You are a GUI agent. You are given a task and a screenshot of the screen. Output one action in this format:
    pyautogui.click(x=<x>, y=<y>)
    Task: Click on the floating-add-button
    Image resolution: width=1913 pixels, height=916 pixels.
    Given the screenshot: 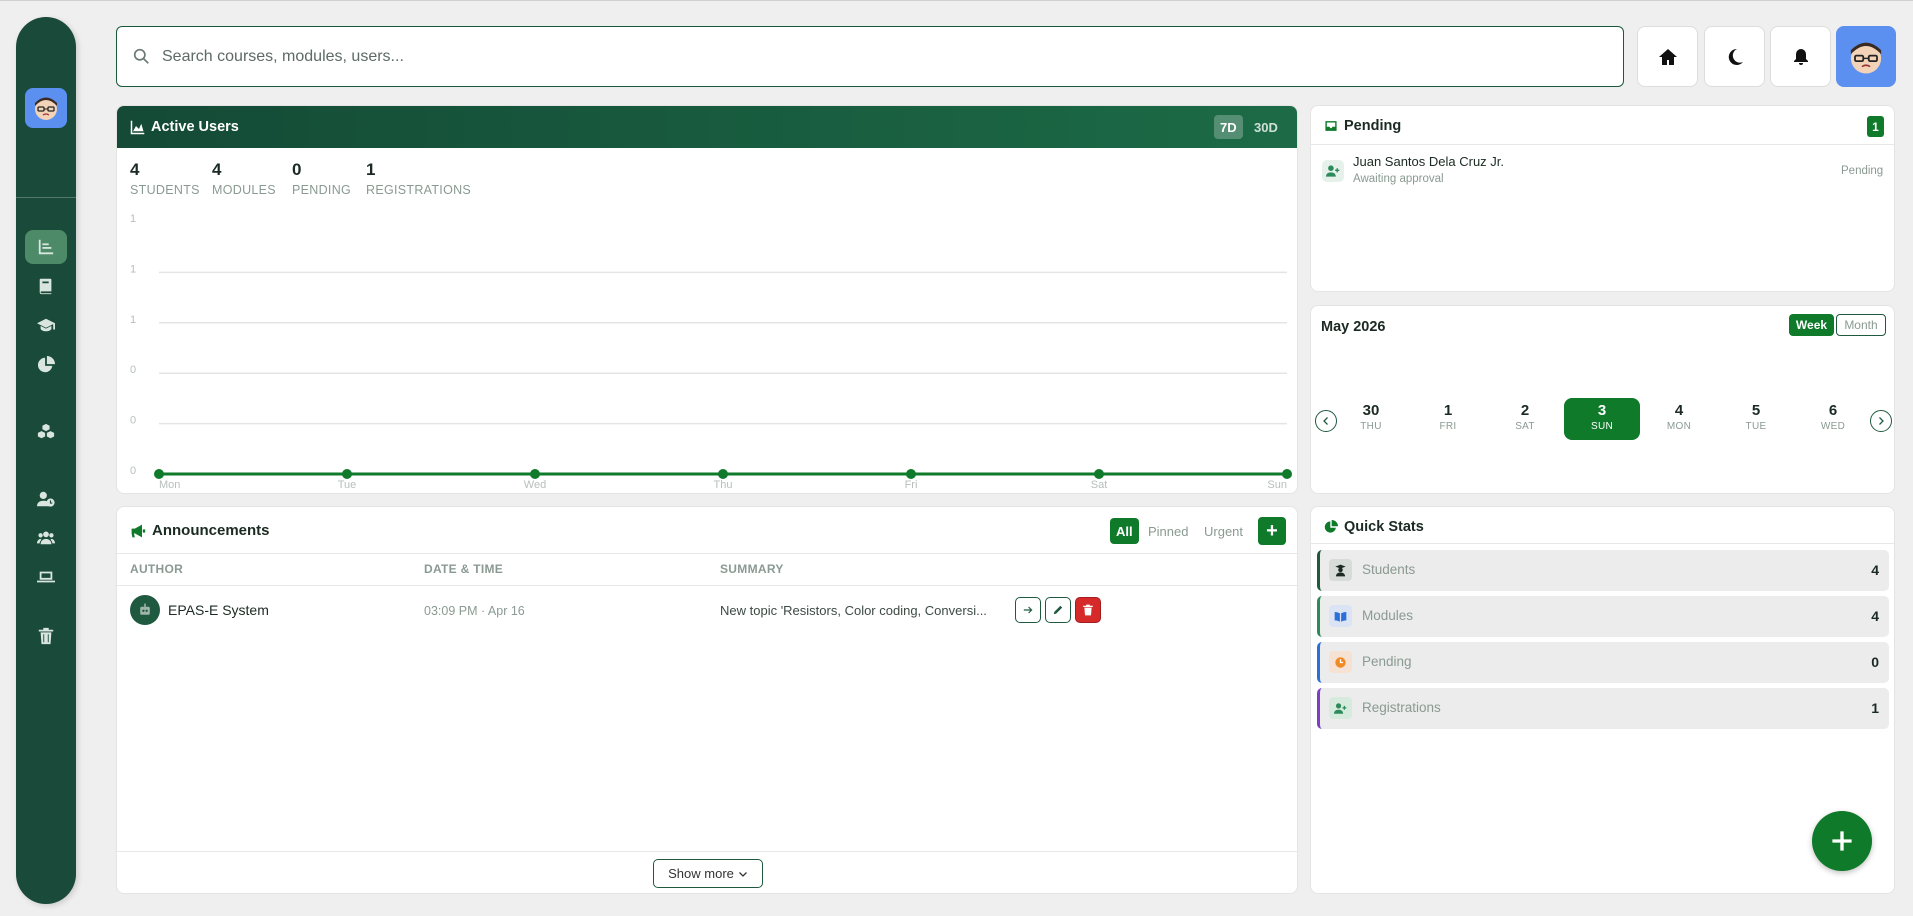 What is the action you would take?
    pyautogui.click(x=1842, y=841)
    